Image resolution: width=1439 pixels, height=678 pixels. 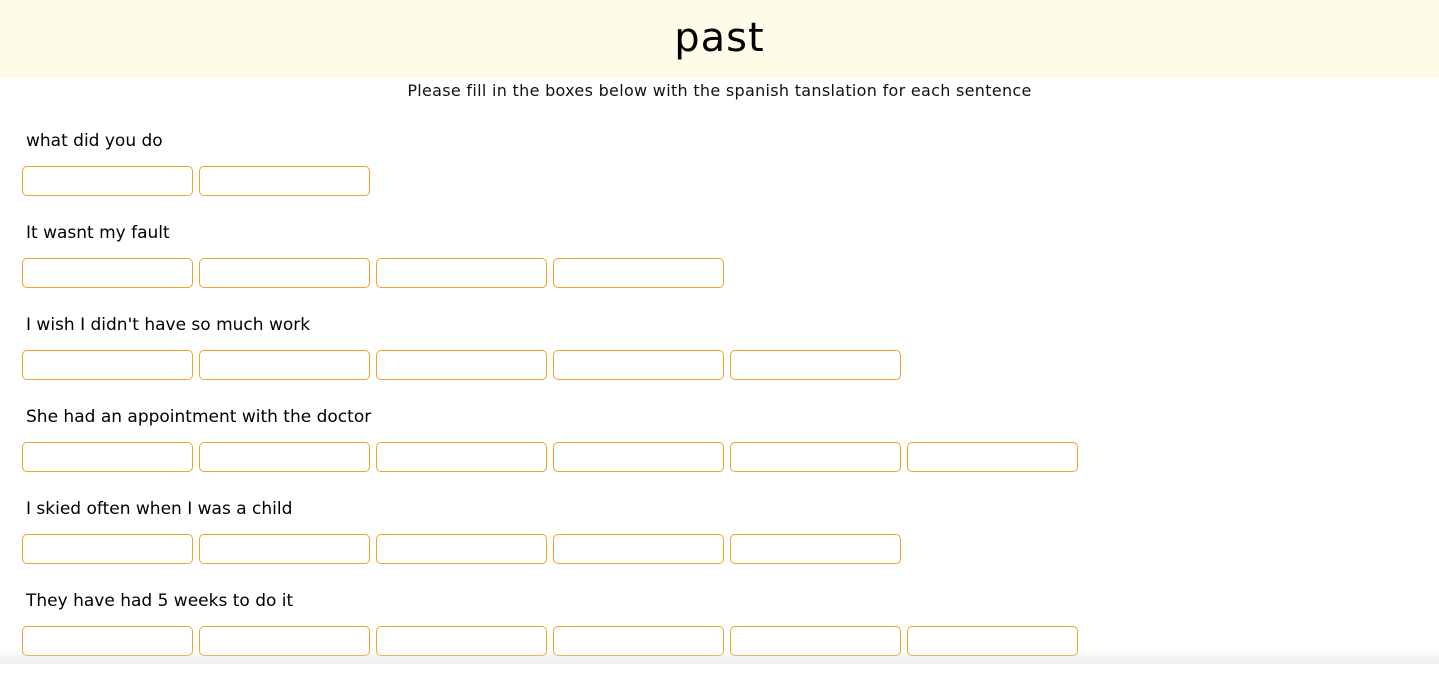 I want to click on question-2: It wasnt my fault, so click(x=722, y=264).